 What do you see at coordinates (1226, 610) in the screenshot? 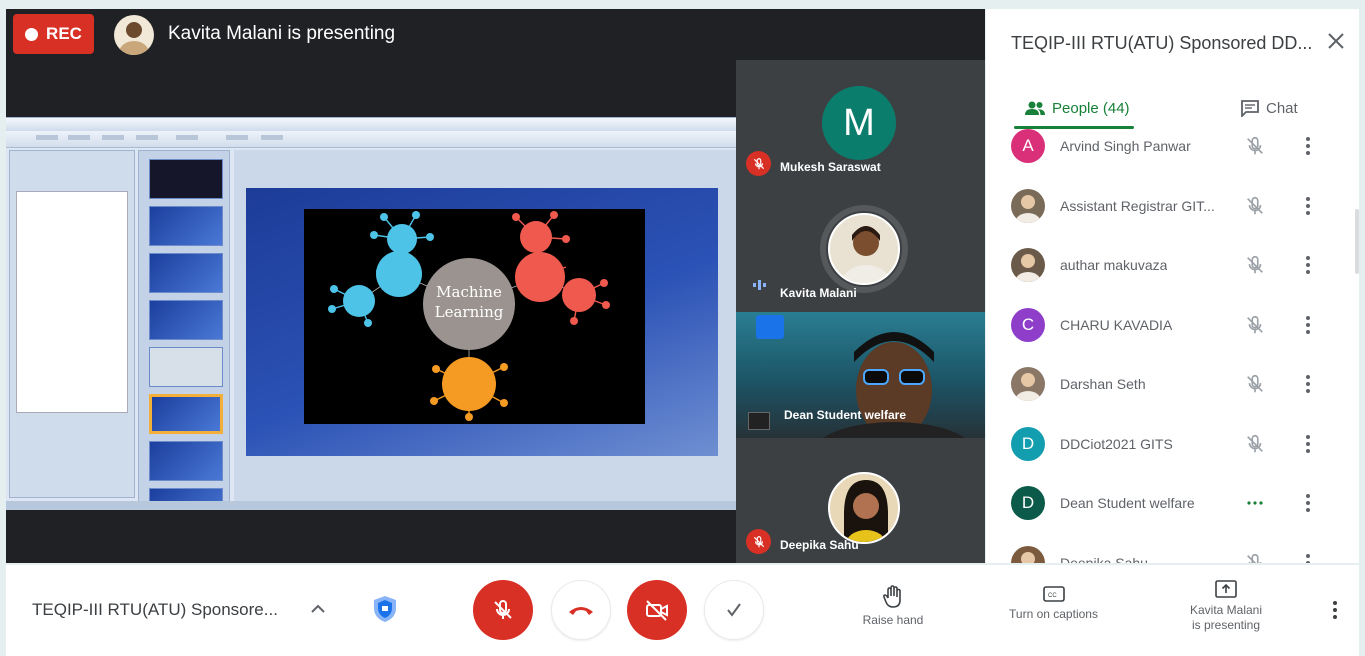
I see `presenting-label-1: Kavita Malani` at bounding box center [1226, 610].